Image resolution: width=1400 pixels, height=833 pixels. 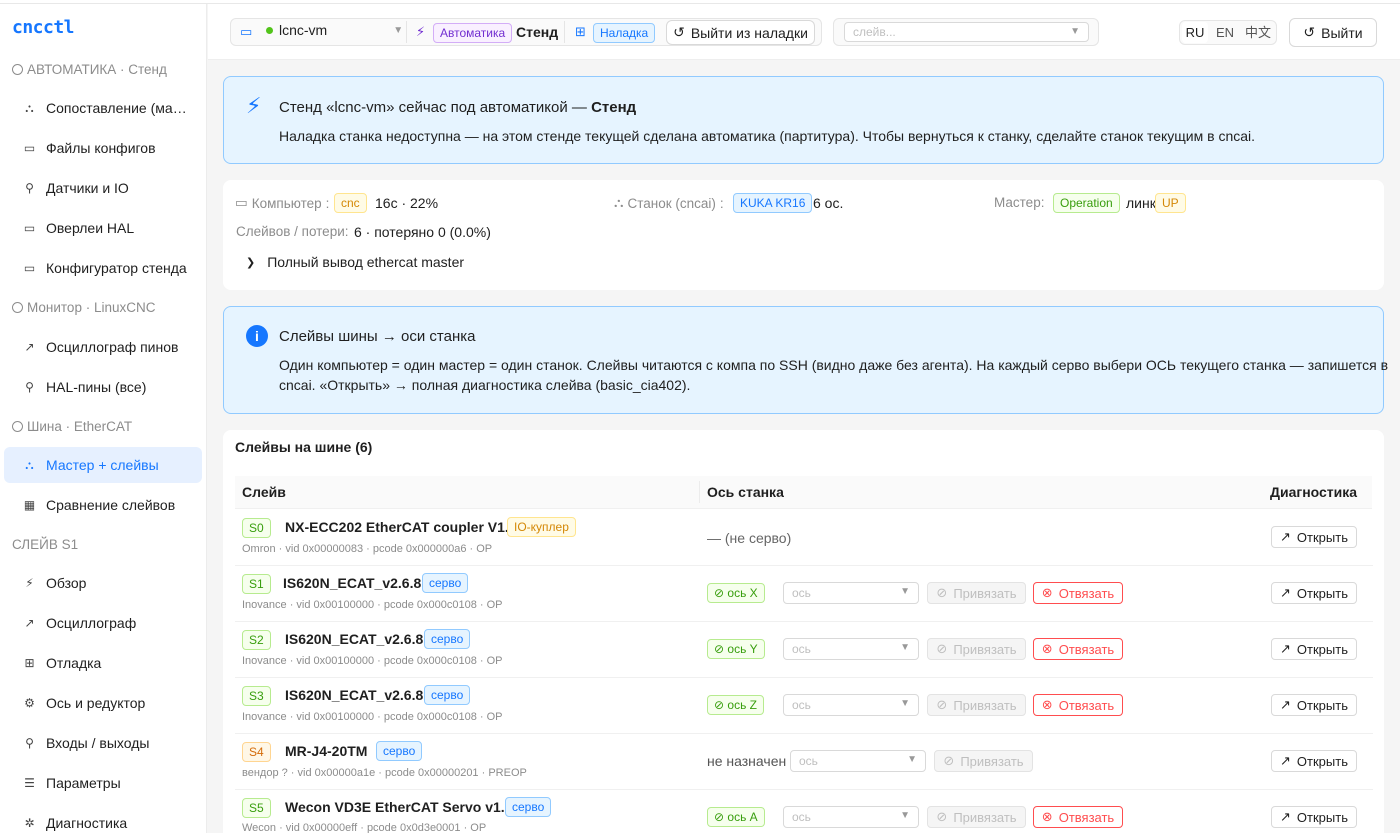 What do you see at coordinates (256, 752) in the screenshot?
I see `slave-id: S4` at bounding box center [256, 752].